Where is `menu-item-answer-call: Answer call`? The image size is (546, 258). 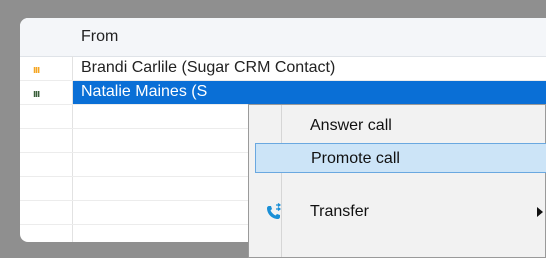
menu-item-answer-call: Answer call is located at coordinates (400, 126).